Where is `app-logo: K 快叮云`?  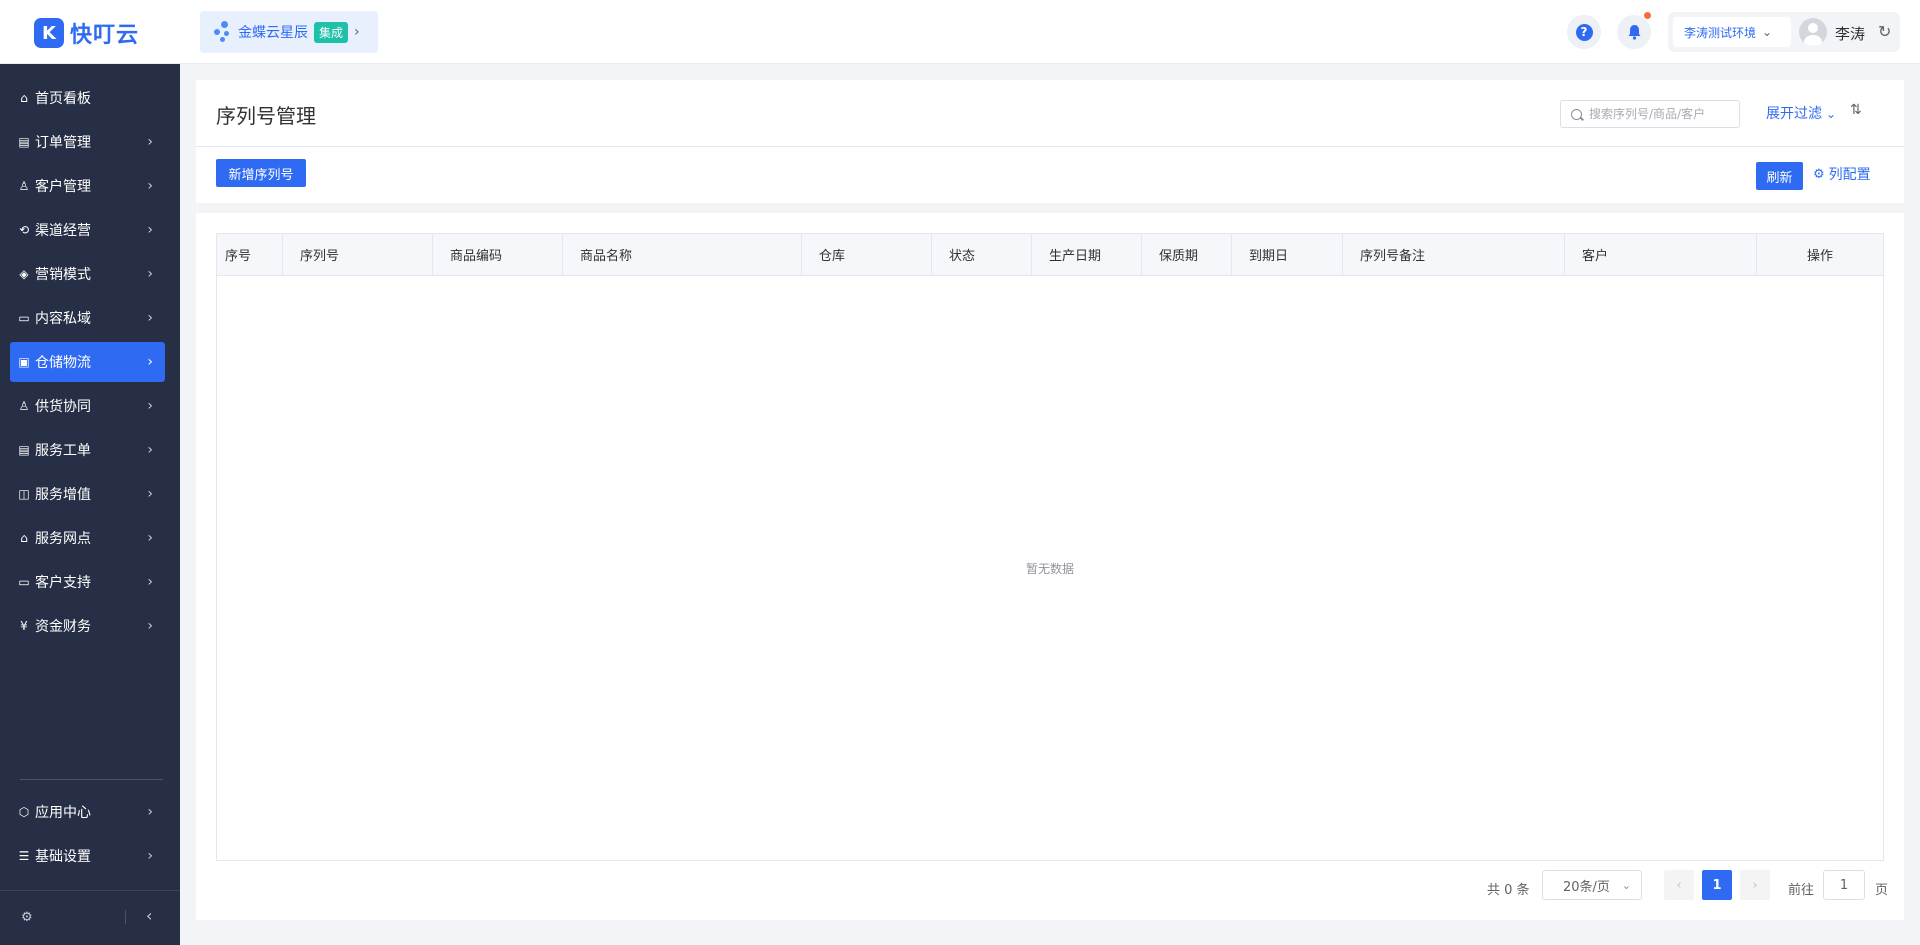 app-logo: K 快叮云 is located at coordinates (86, 33).